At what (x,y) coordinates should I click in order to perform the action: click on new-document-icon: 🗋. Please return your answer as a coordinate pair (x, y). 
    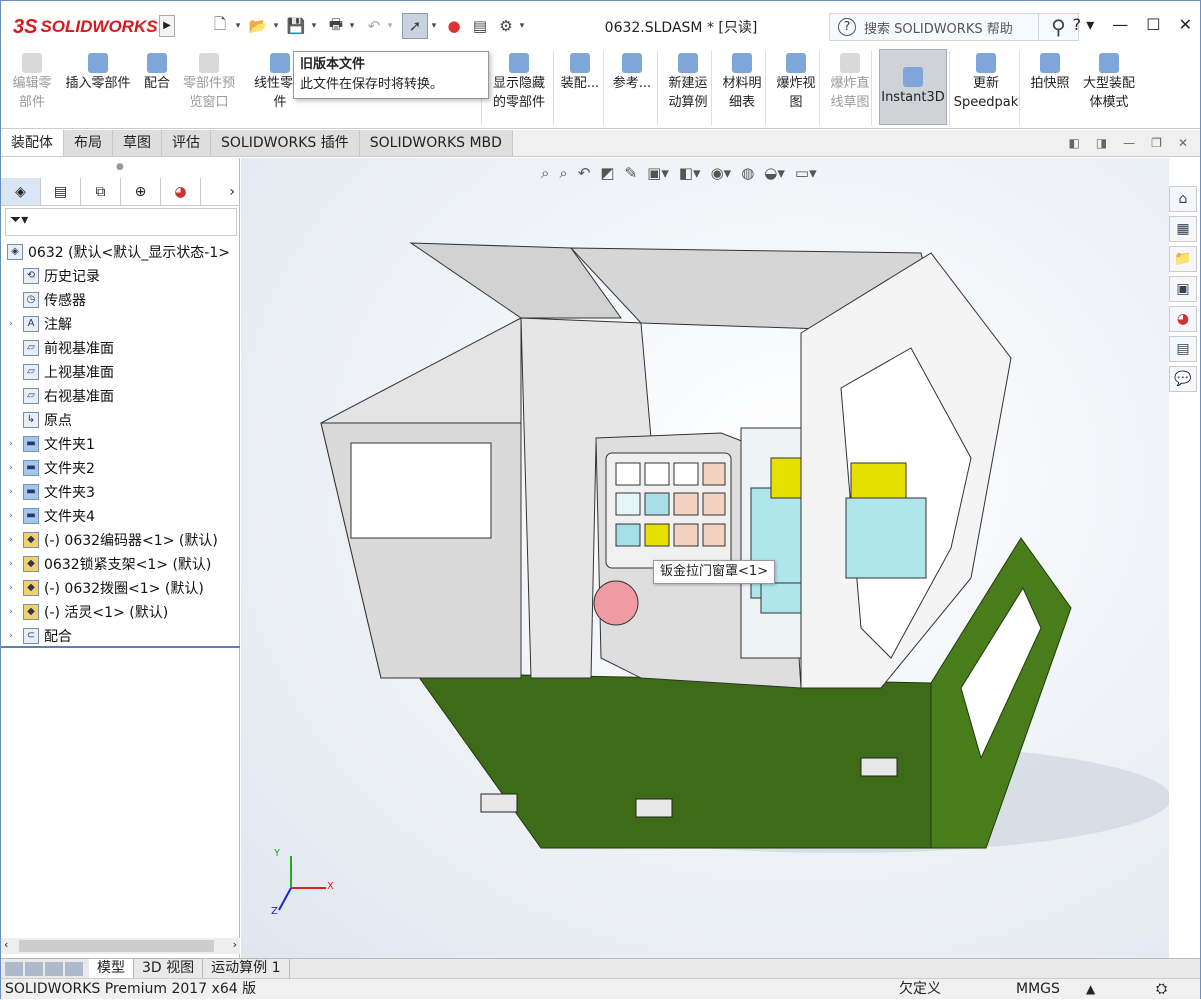
    Looking at the image, I should click on (220, 26).